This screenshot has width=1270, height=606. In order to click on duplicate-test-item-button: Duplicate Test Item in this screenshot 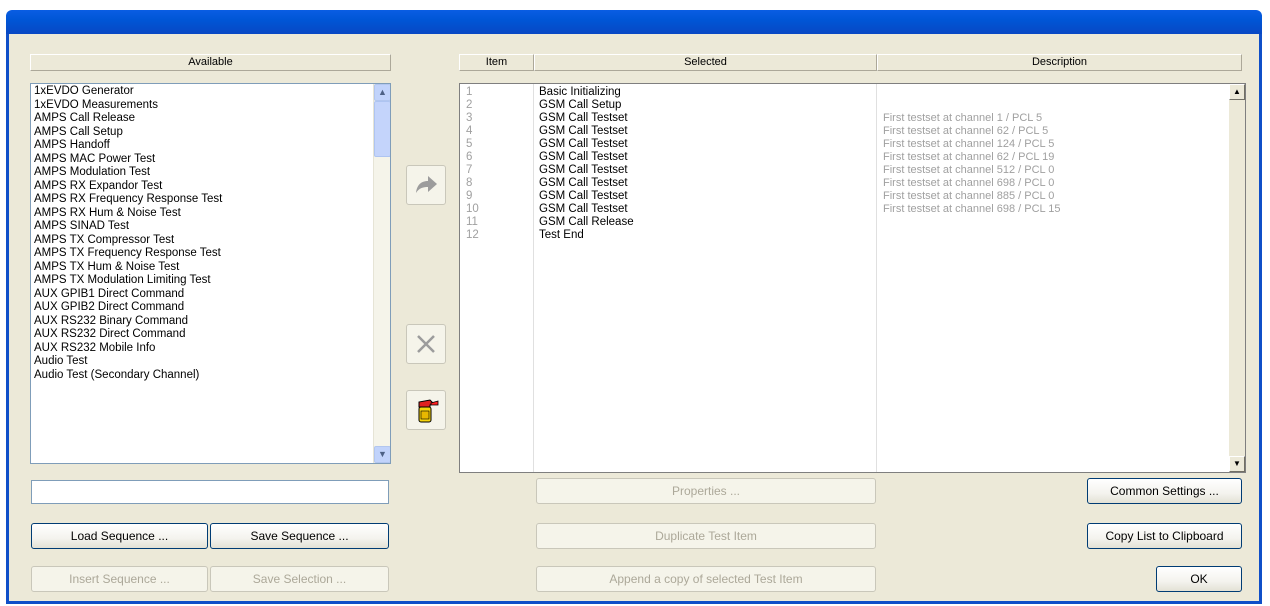, I will do `click(706, 536)`.